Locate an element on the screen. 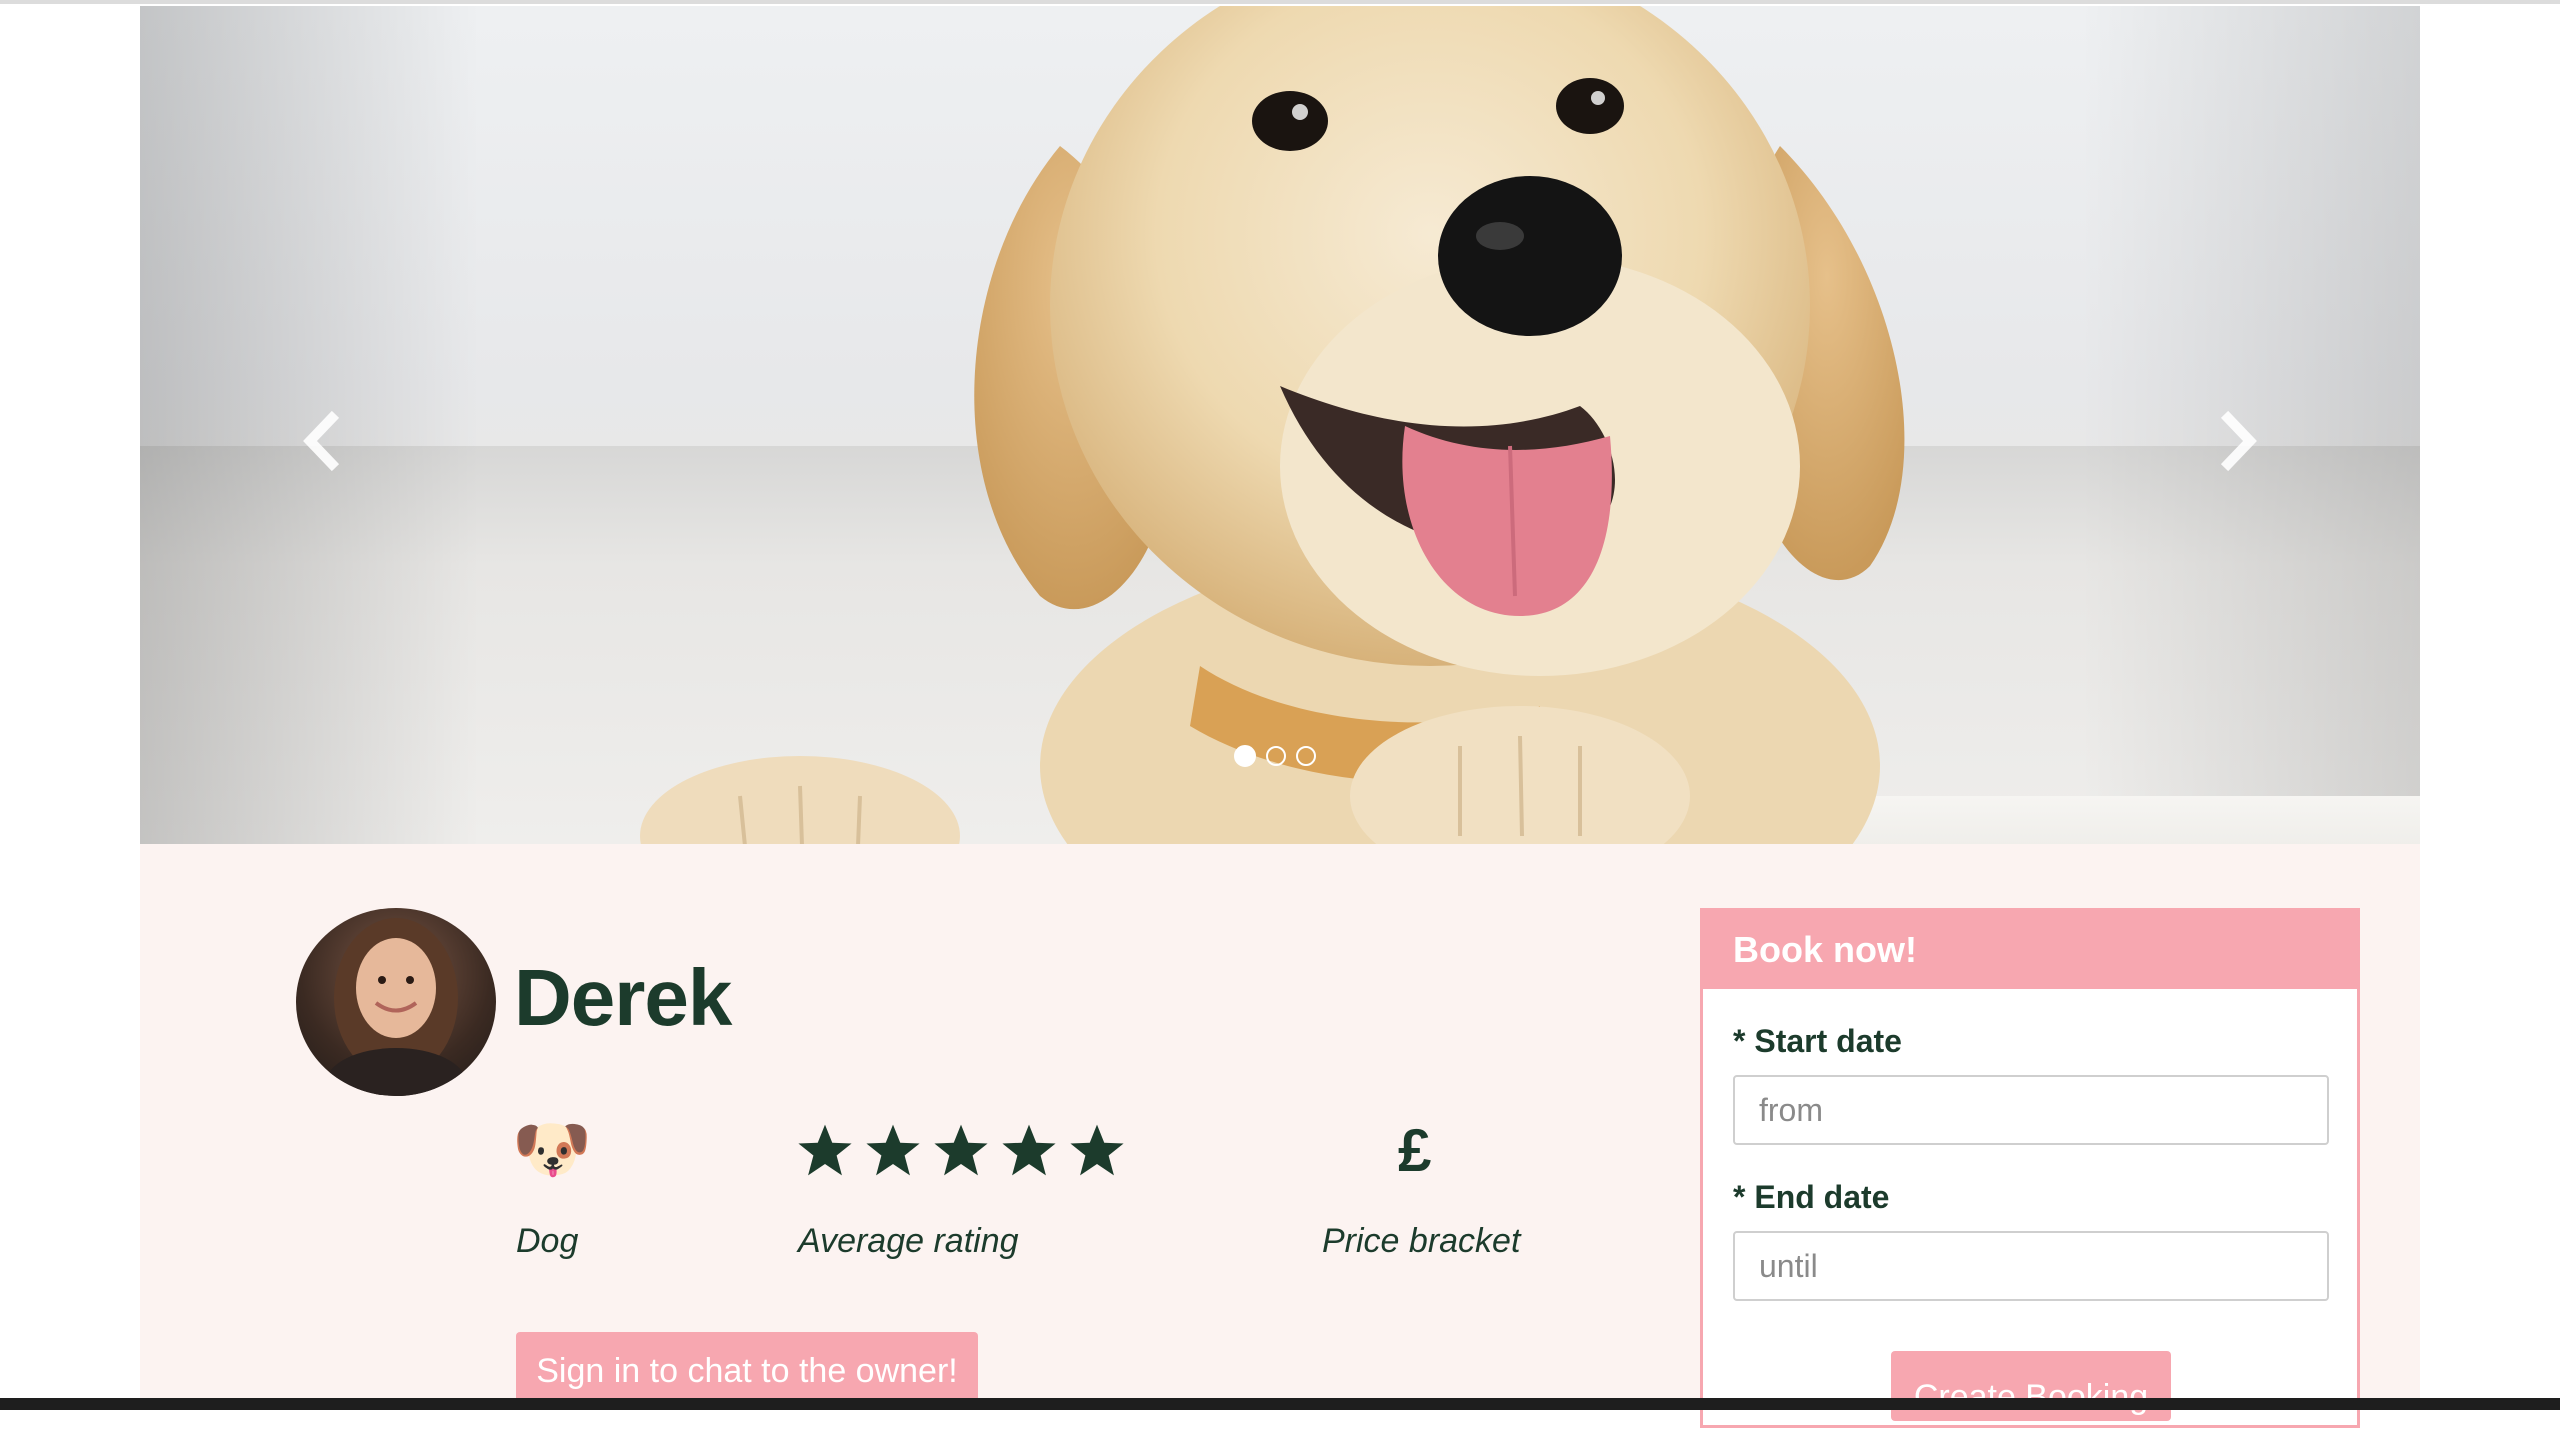 This screenshot has height=1442, width=2560. dog-emoji: 🐶 is located at coordinates (552, 1150).